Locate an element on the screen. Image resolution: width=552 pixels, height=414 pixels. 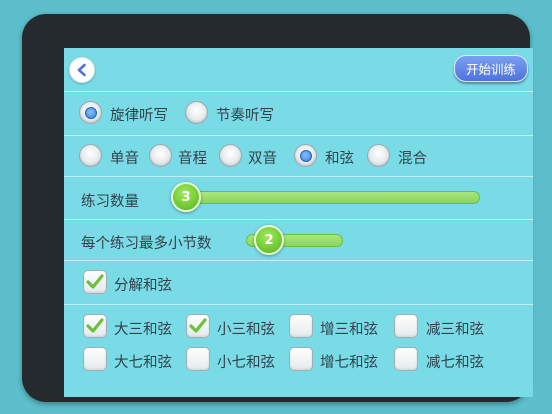
max-bars-label: 每个练习最多小节数 is located at coordinates (146, 244).